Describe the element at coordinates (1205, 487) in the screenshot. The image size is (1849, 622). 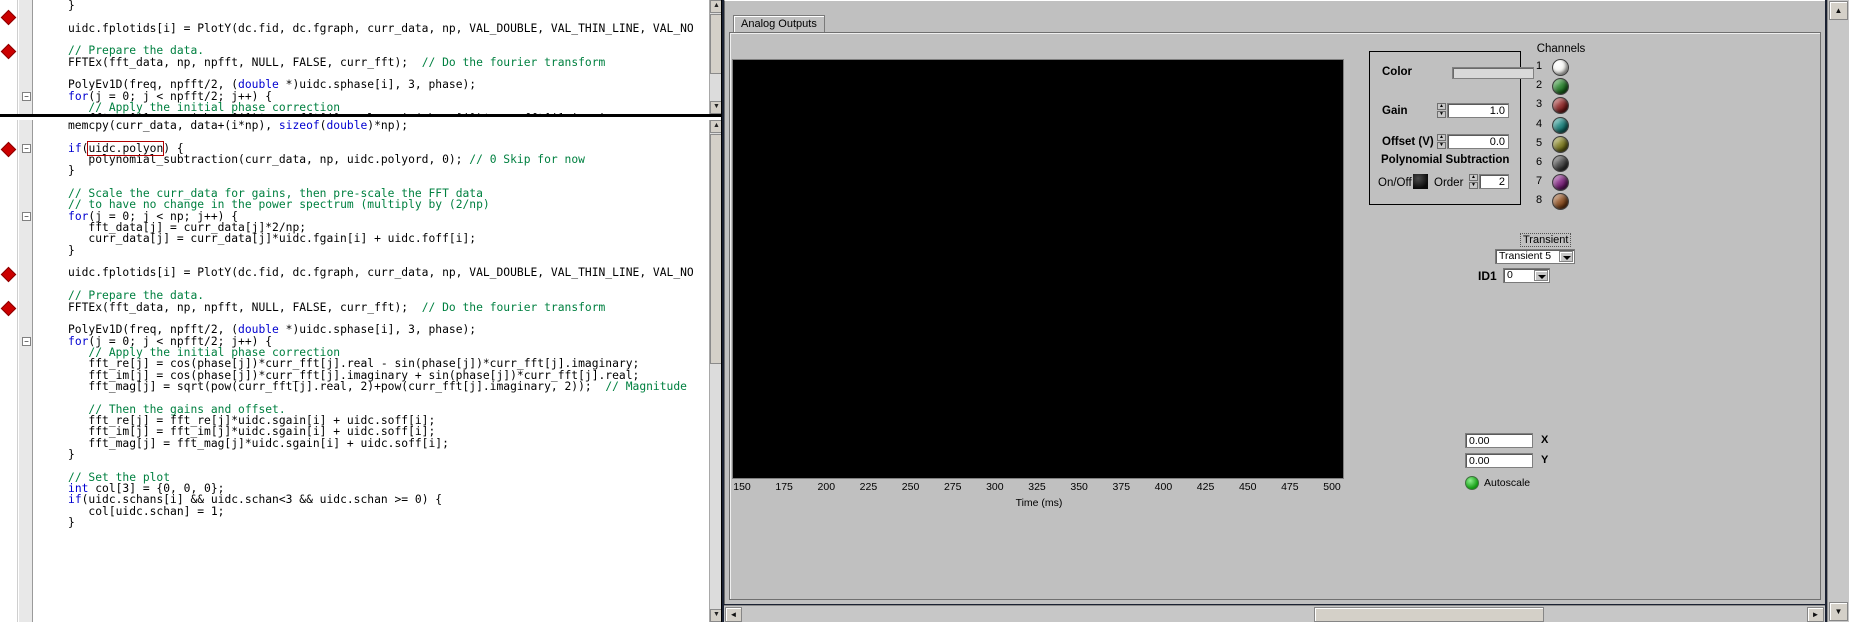
I see `x-tick-label: 425` at that location.